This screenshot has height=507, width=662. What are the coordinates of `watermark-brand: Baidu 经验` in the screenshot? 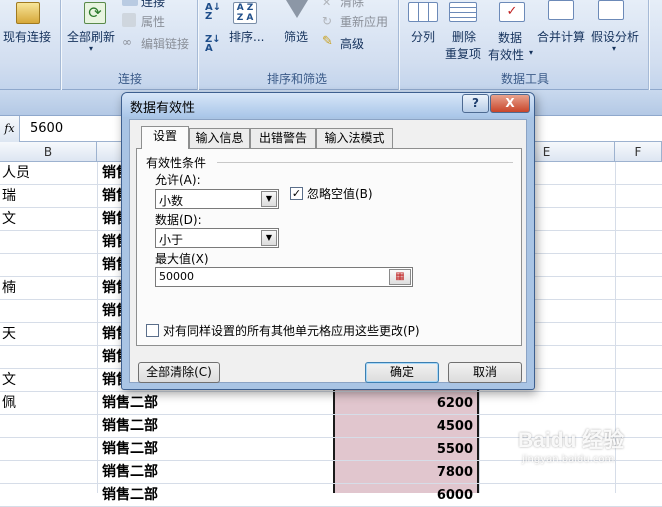 It's located at (571, 440).